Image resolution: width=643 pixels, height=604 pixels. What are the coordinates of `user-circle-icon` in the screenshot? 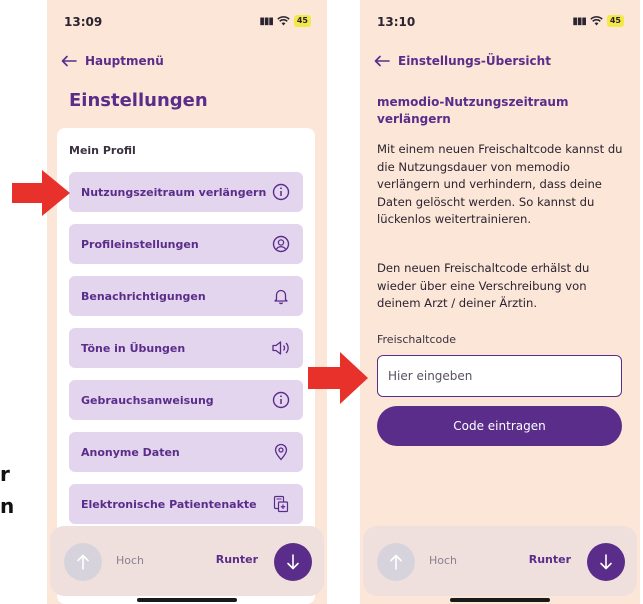 It's located at (281, 244).